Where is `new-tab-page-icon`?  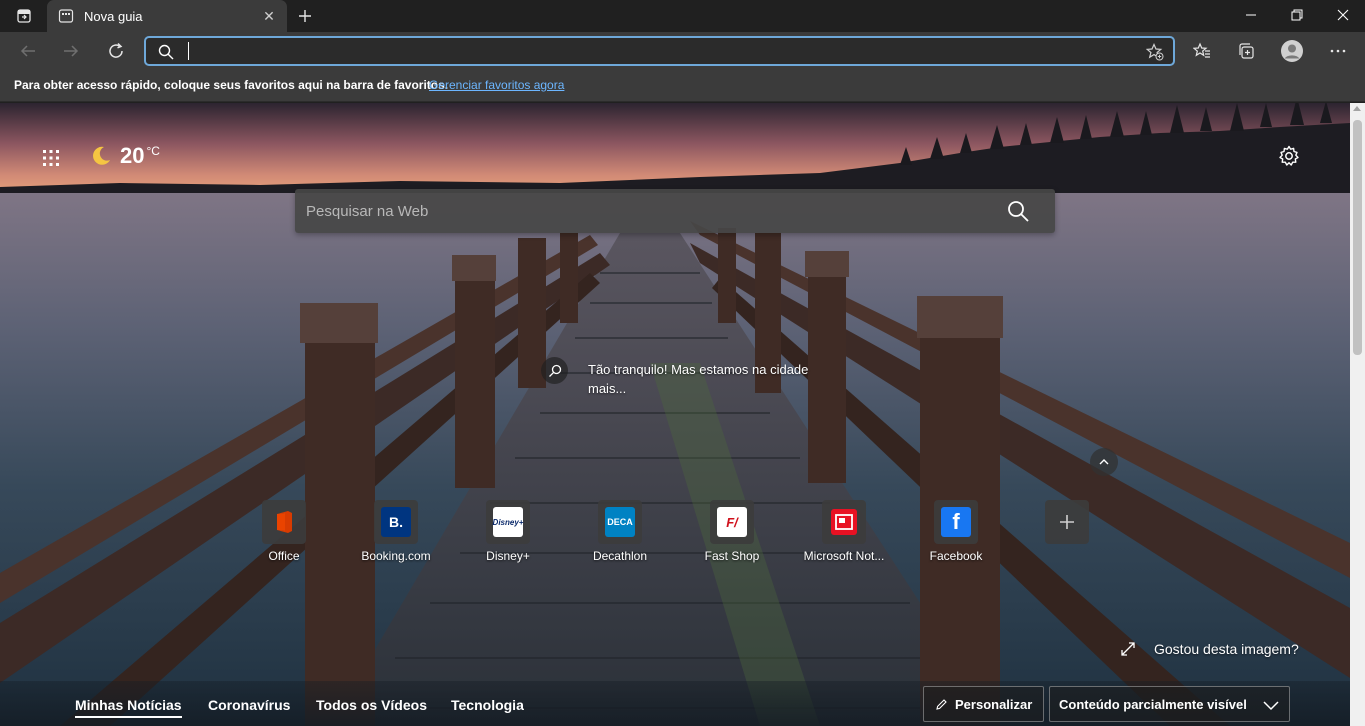
new-tab-page-icon is located at coordinates (66, 16).